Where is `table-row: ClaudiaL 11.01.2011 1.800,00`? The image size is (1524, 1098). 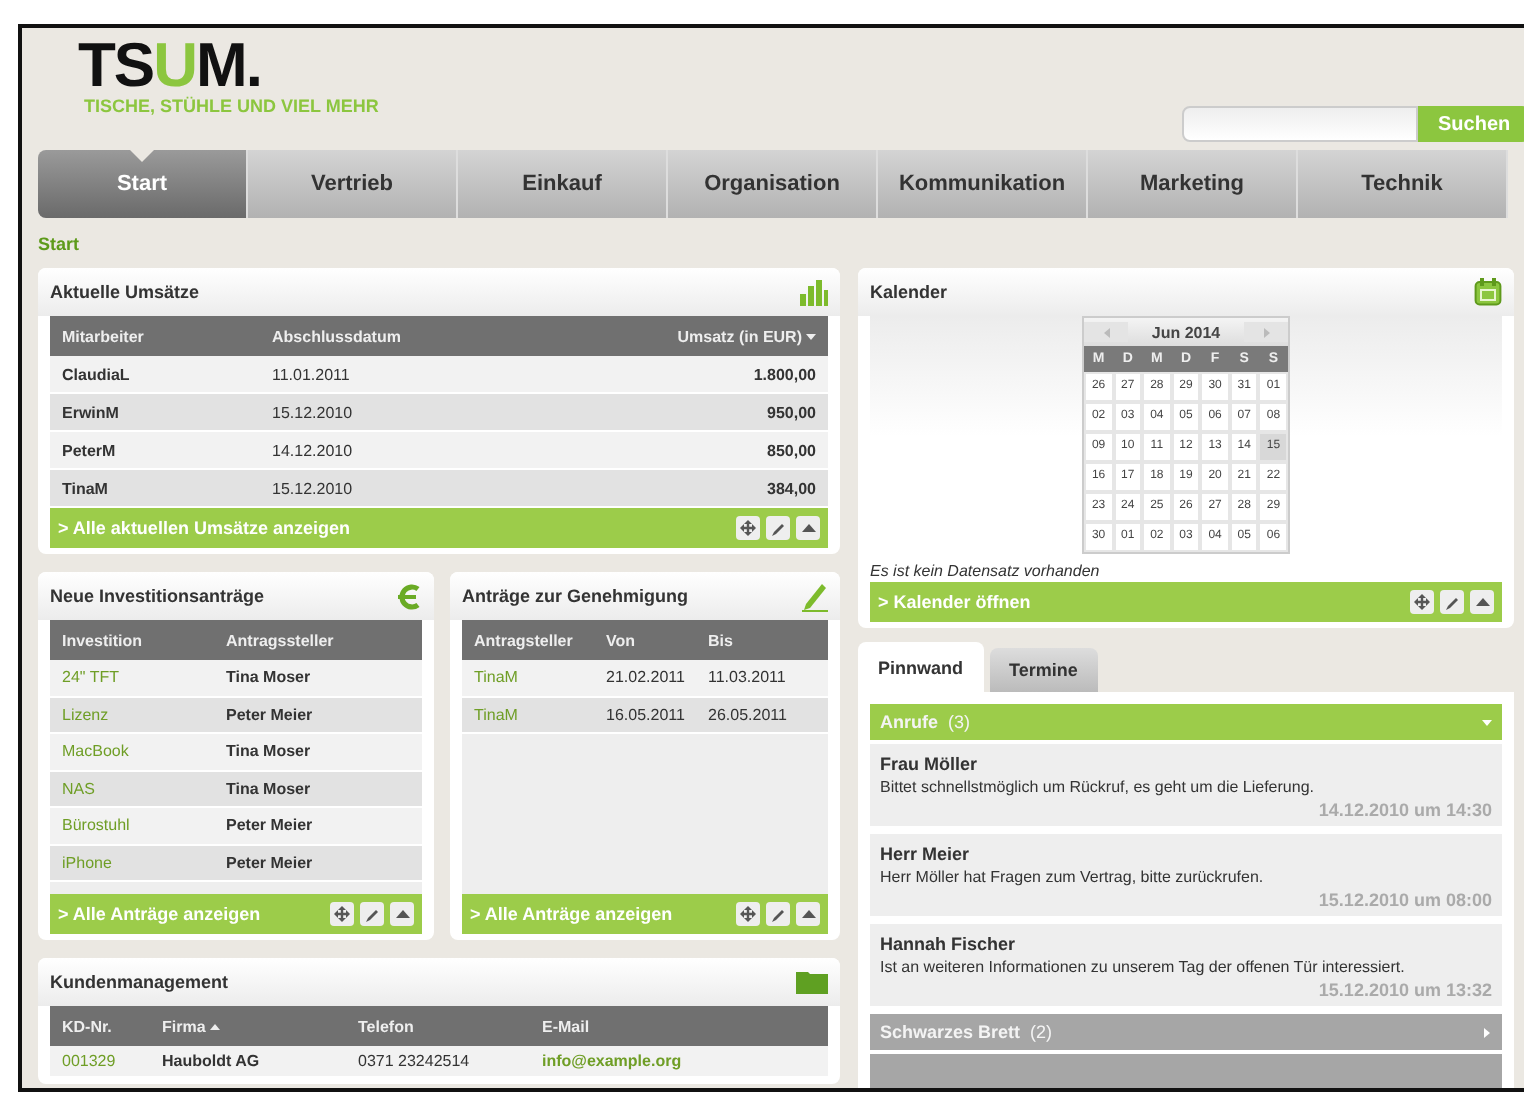 table-row: ClaudiaL 11.01.2011 1.800,00 is located at coordinates (439, 375).